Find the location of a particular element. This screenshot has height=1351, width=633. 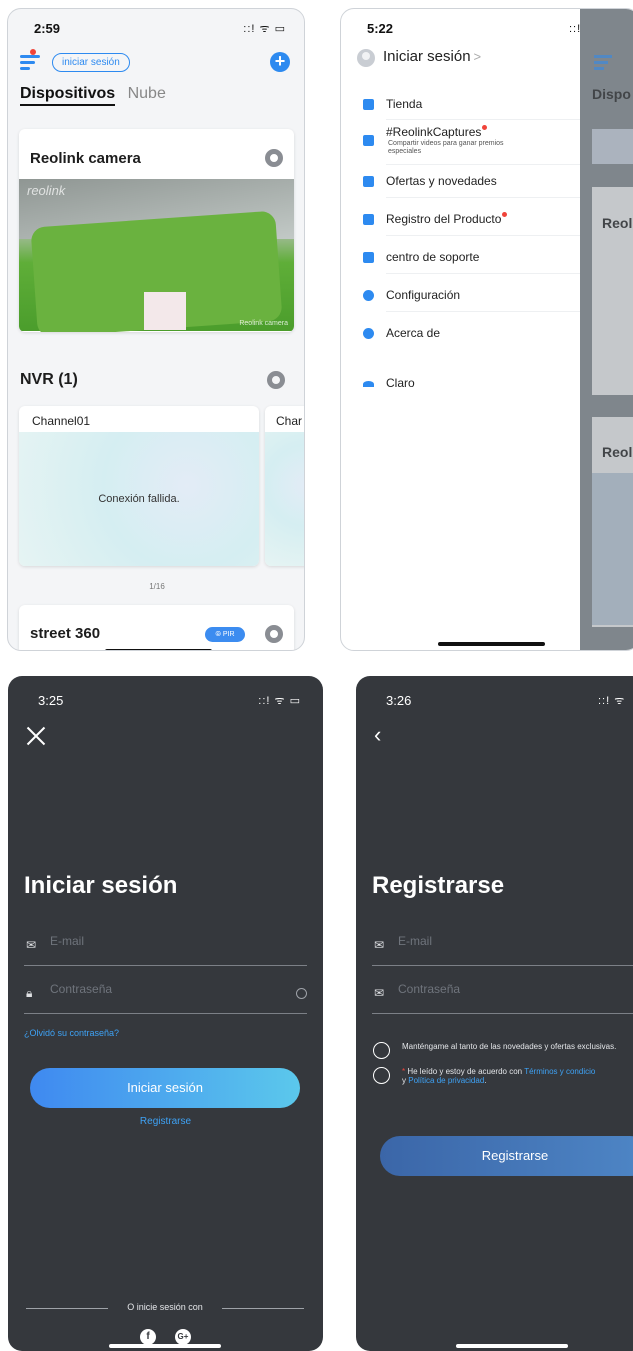

back-arrow-icon: ‹ is located at coordinates (377, 735).